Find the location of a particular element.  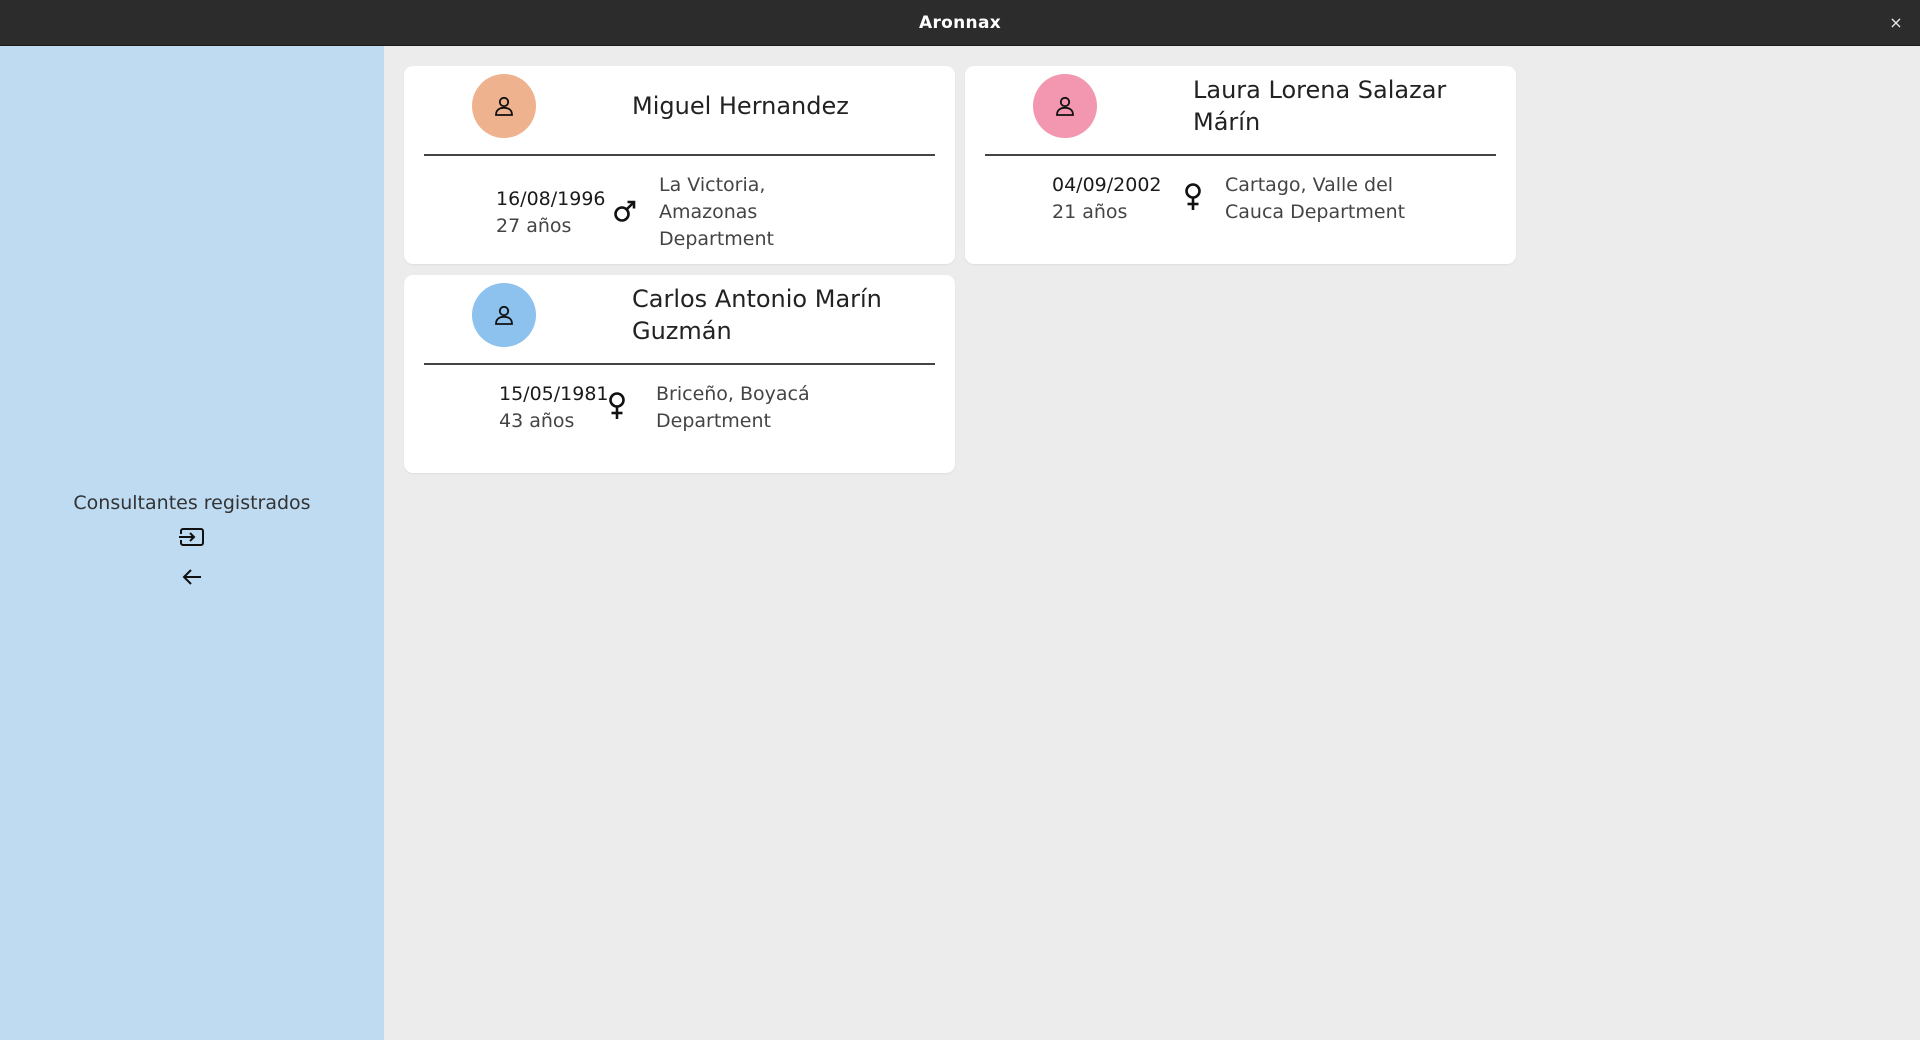

male-icon is located at coordinates (625, 211).